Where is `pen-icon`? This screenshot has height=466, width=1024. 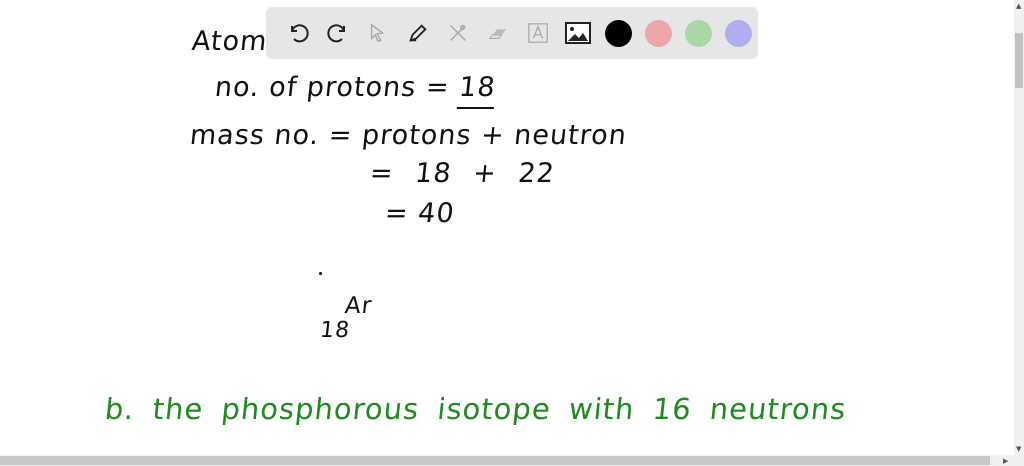
pen-icon is located at coordinates (418, 33).